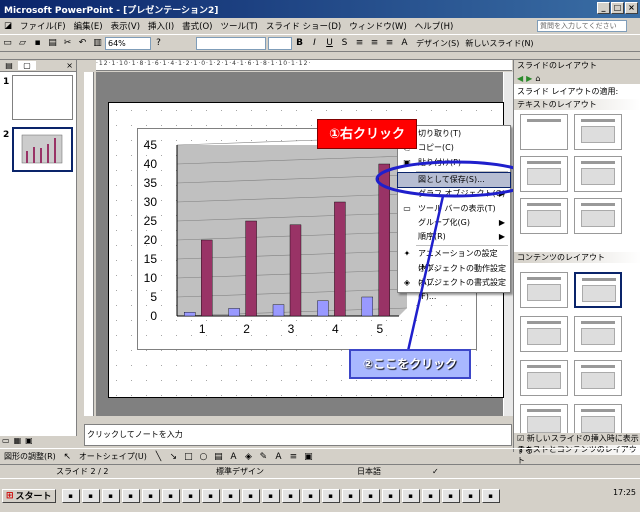 This screenshot has height=512, width=640. I want to click on wordart-icon: A, so click(233, 456).